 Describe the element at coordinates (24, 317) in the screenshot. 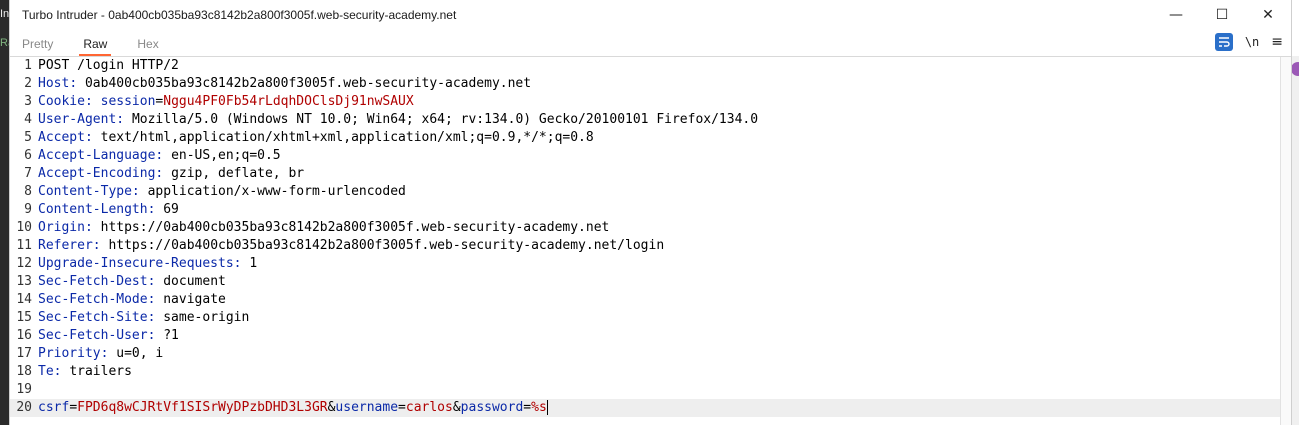

I see `line-number: 15` at that location.